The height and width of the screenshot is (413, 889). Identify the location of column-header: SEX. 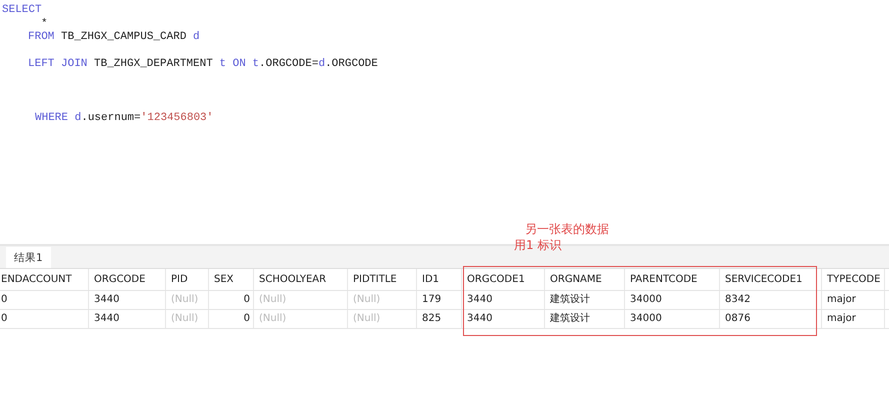
(231, 279).